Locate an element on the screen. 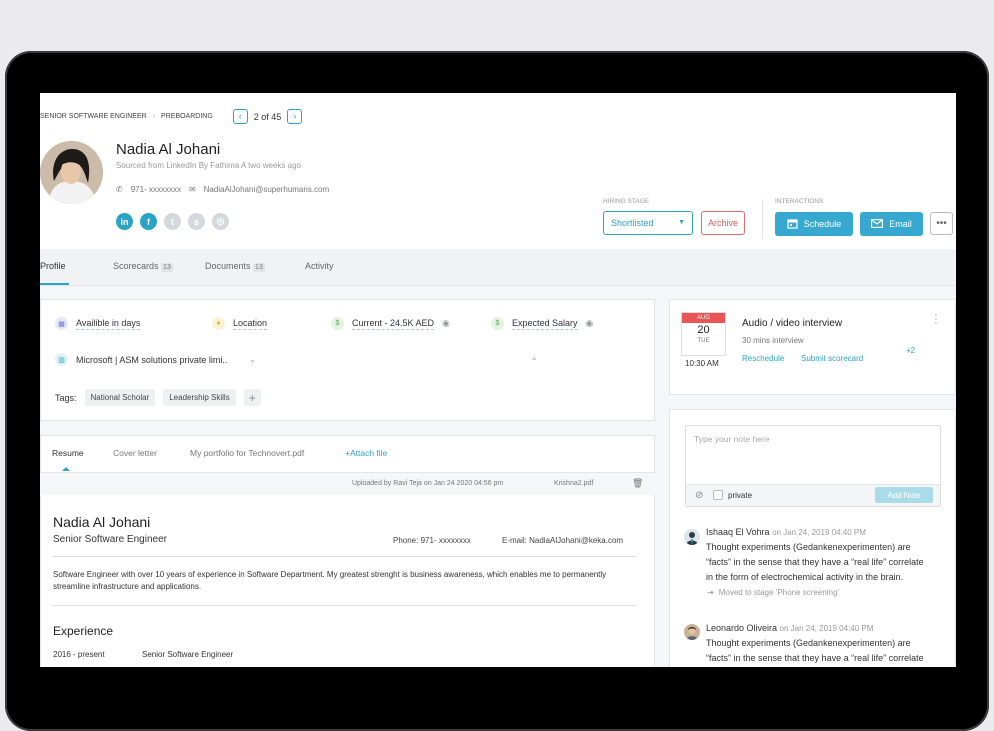  hiring-stage-select: Shortlisted ▼ is located at coordinates (648, 223).